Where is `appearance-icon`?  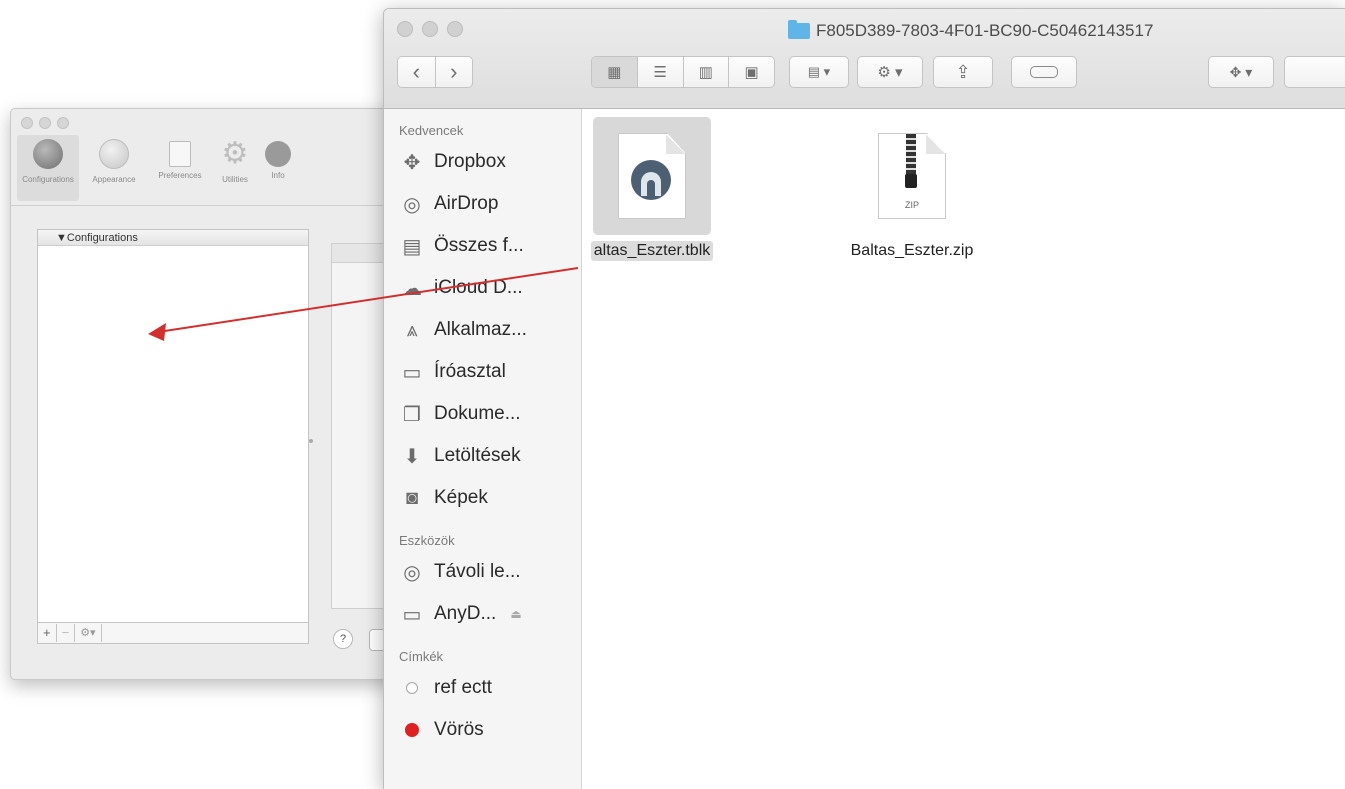 appearance-icon is located at coordinates (114, 154).